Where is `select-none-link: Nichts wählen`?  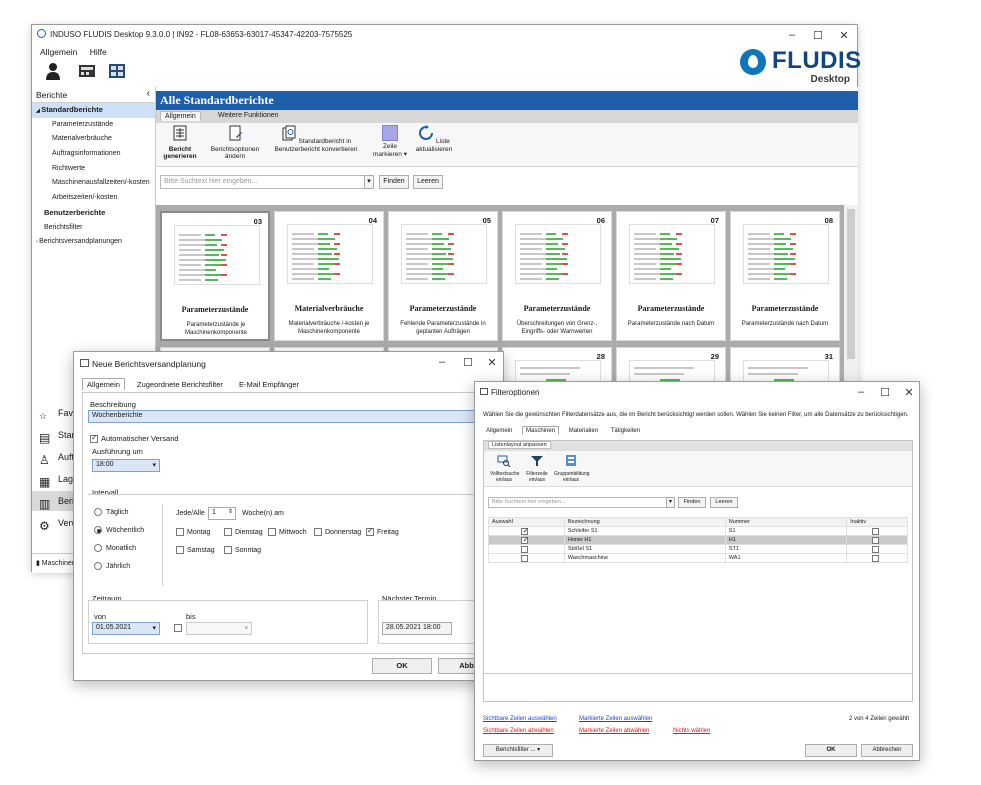 select-none-link: Nichts wählen is located at coordinates (691, 731).